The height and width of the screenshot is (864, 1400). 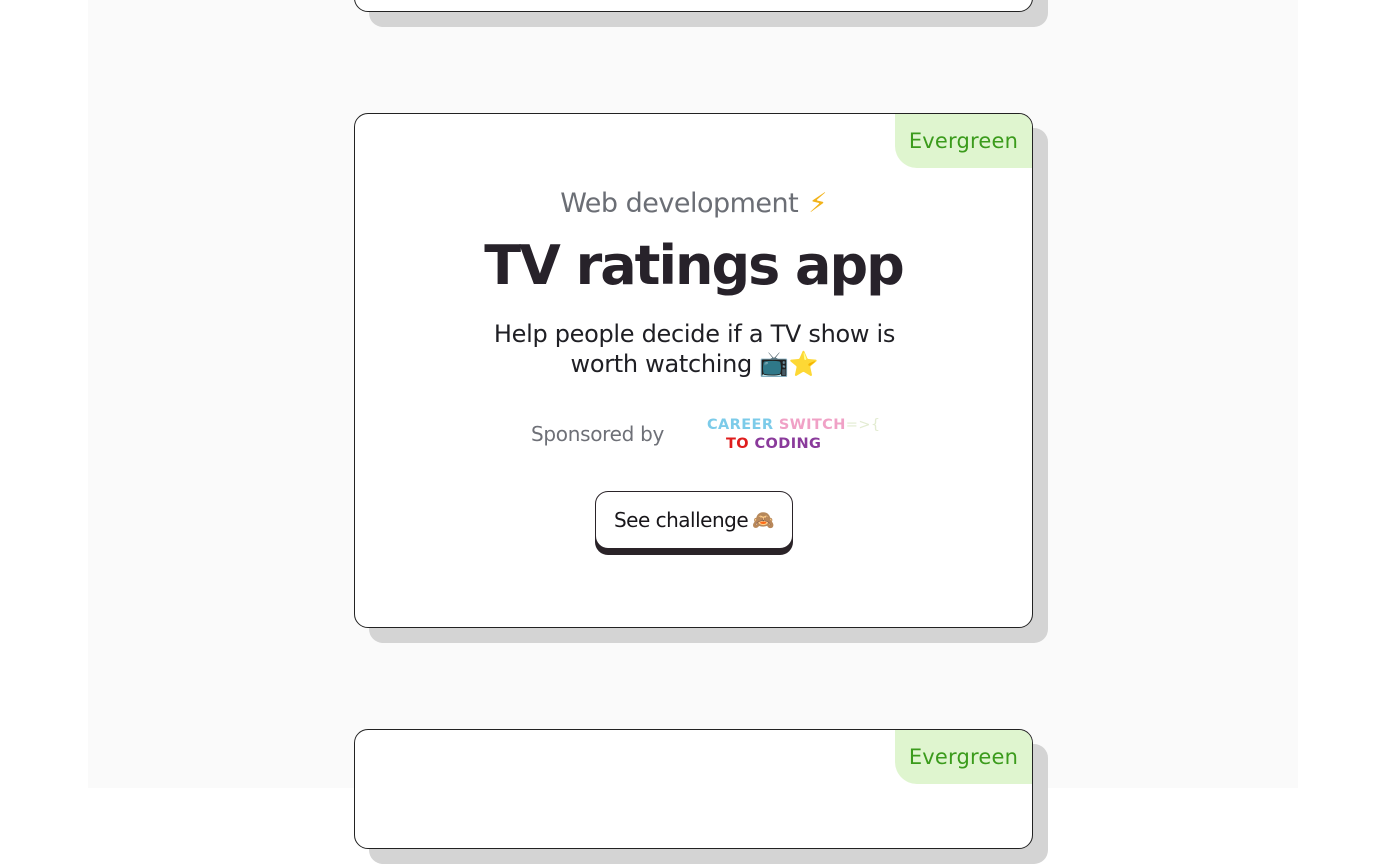 What do you see at coordinates (788, 444) in the screenshot?
I see `sponsor-logo-coding: CODING` at bounding box center [788, 444].